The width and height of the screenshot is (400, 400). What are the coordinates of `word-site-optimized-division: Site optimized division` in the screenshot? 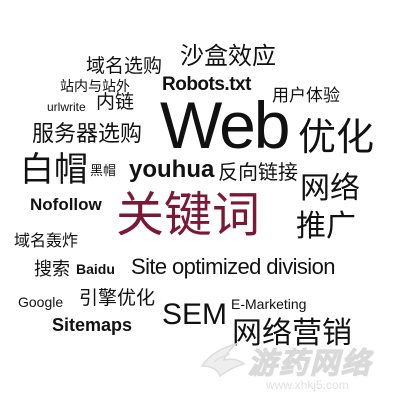 It's located at (233, 266).